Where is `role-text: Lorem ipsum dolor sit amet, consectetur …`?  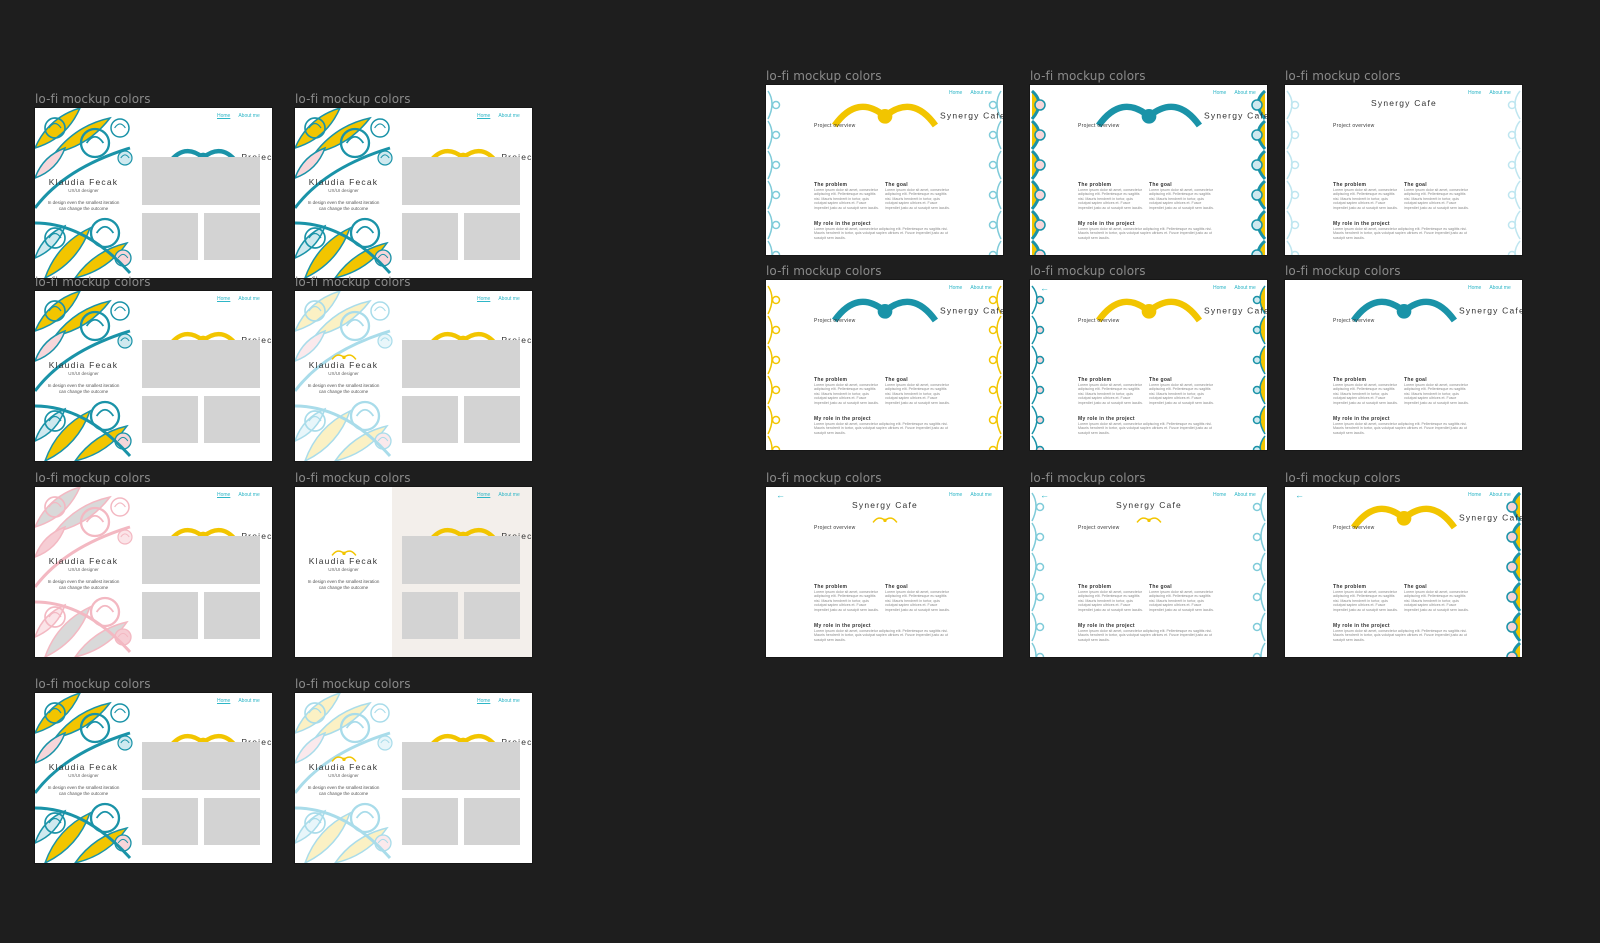
role-text: Lorem ipsum dolor sit amet, consectetur … is located at coordinates (1145, 233).